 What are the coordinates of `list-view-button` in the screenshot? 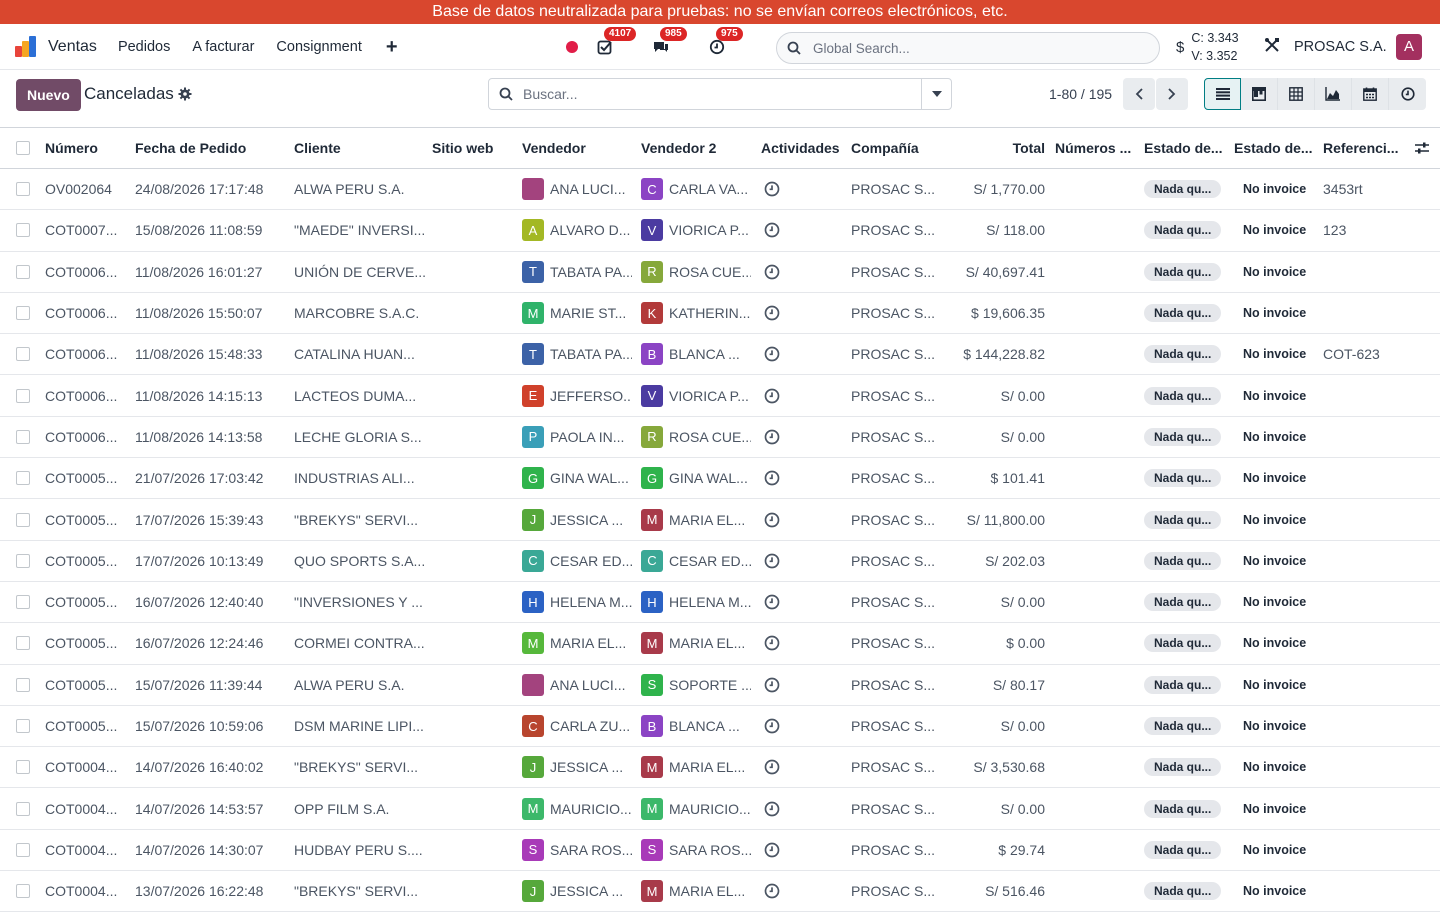 It's located at (1222, 94).